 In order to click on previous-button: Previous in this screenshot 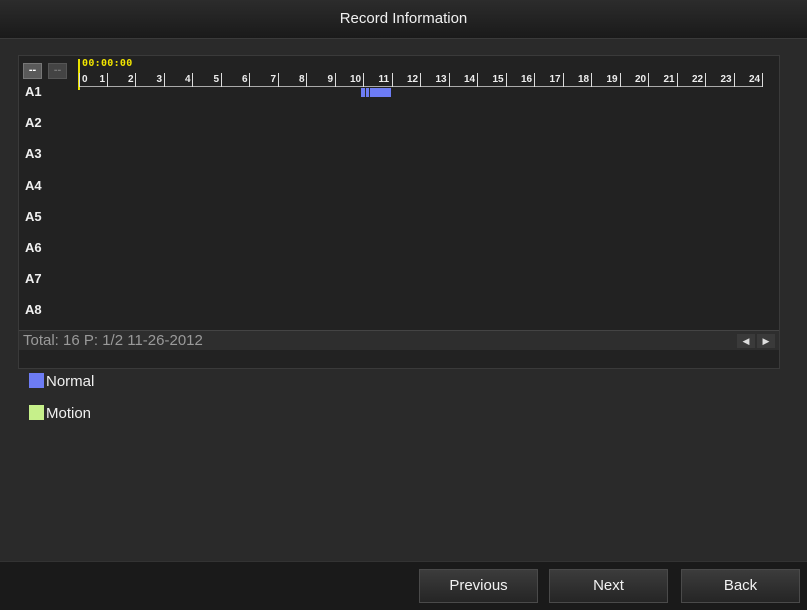, I will do `click(478, 586)`.